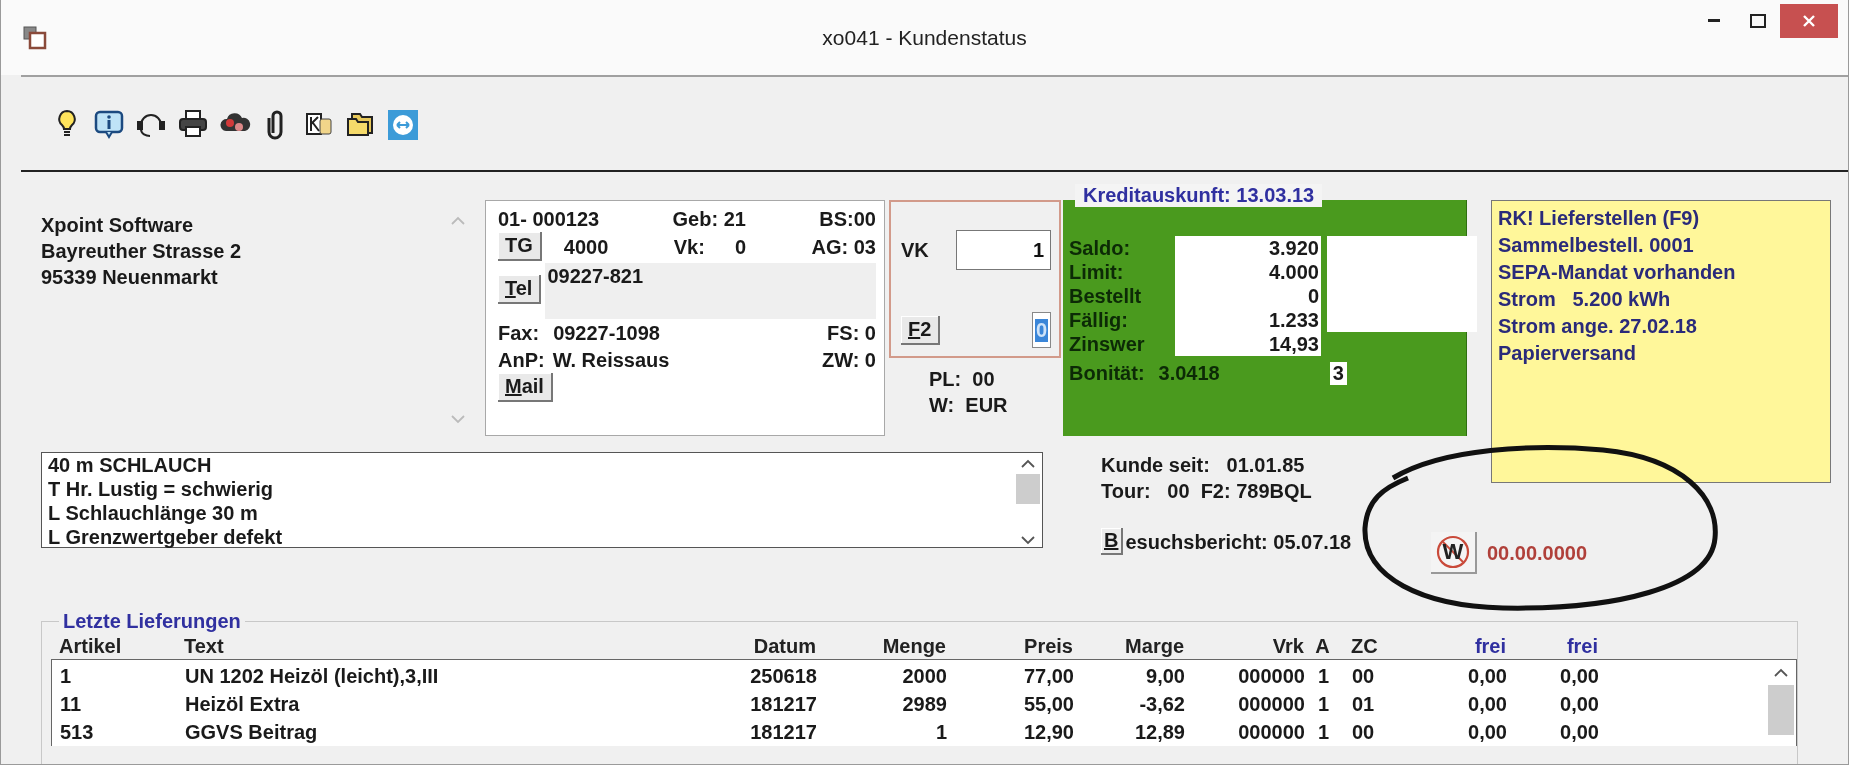 The image size is (1849, 765). Describe the element at coordinates (689, 247) in the screenshot. I see `vk-label: Vk:` at that location.